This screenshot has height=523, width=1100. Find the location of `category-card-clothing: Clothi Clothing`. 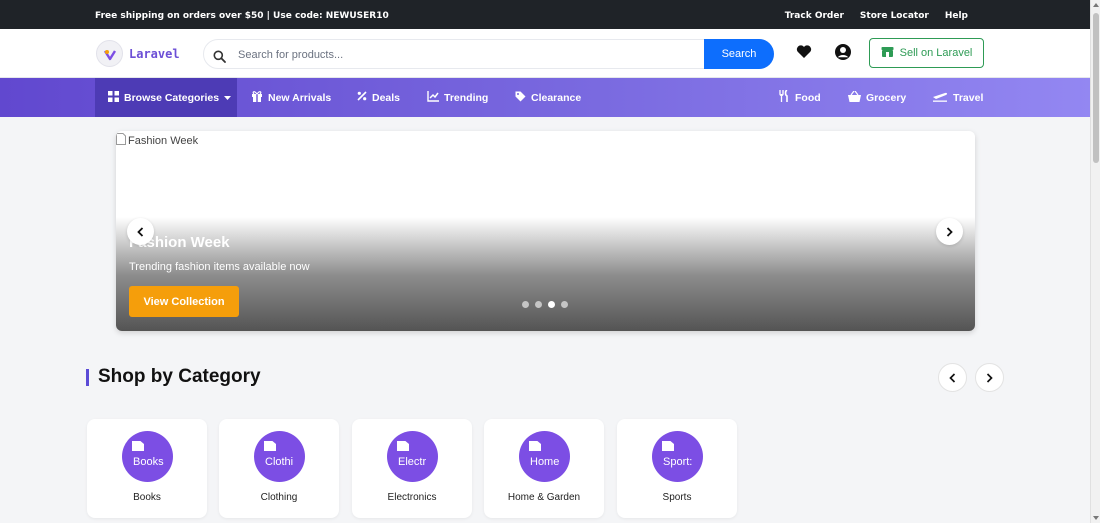

category-card-clothing: Clothi Clothing is located at coordinates (279, 468).